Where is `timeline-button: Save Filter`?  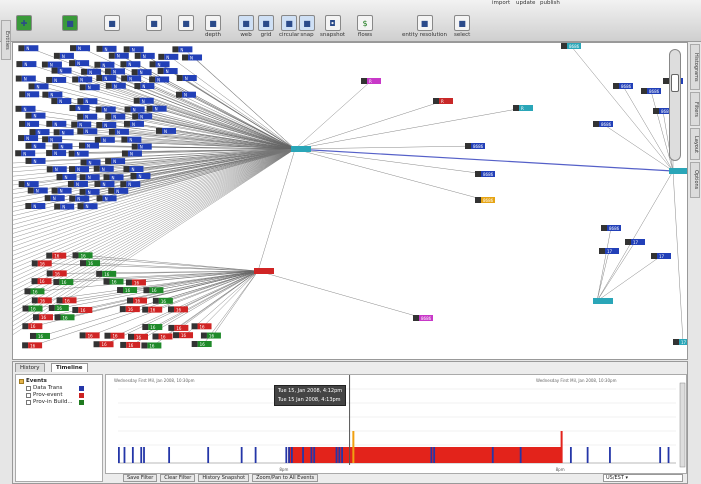
timeline-button: Save Filter is located at coordinates (140, 478).